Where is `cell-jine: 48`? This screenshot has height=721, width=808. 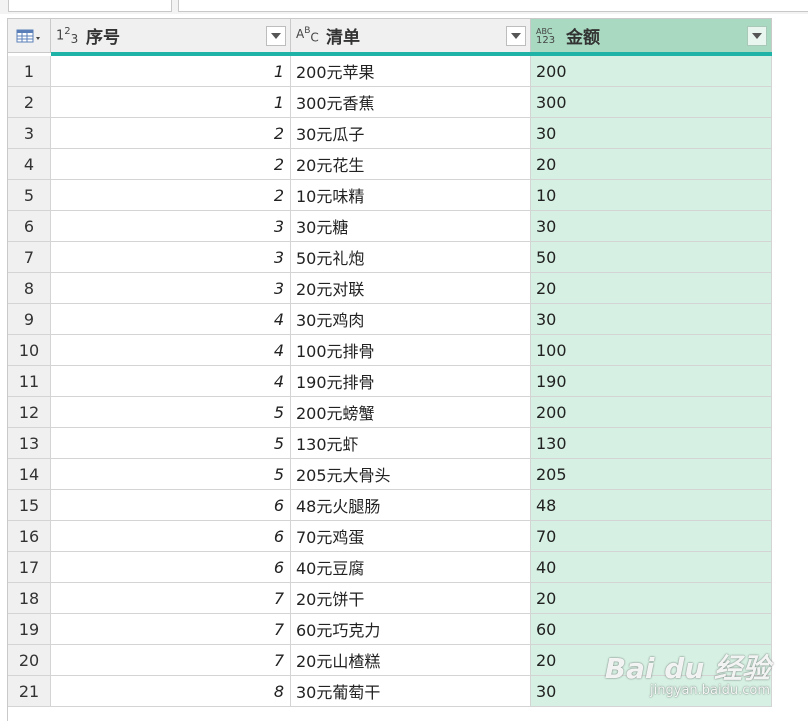
cell-jine: 48 is located at coordinates (651, 505).